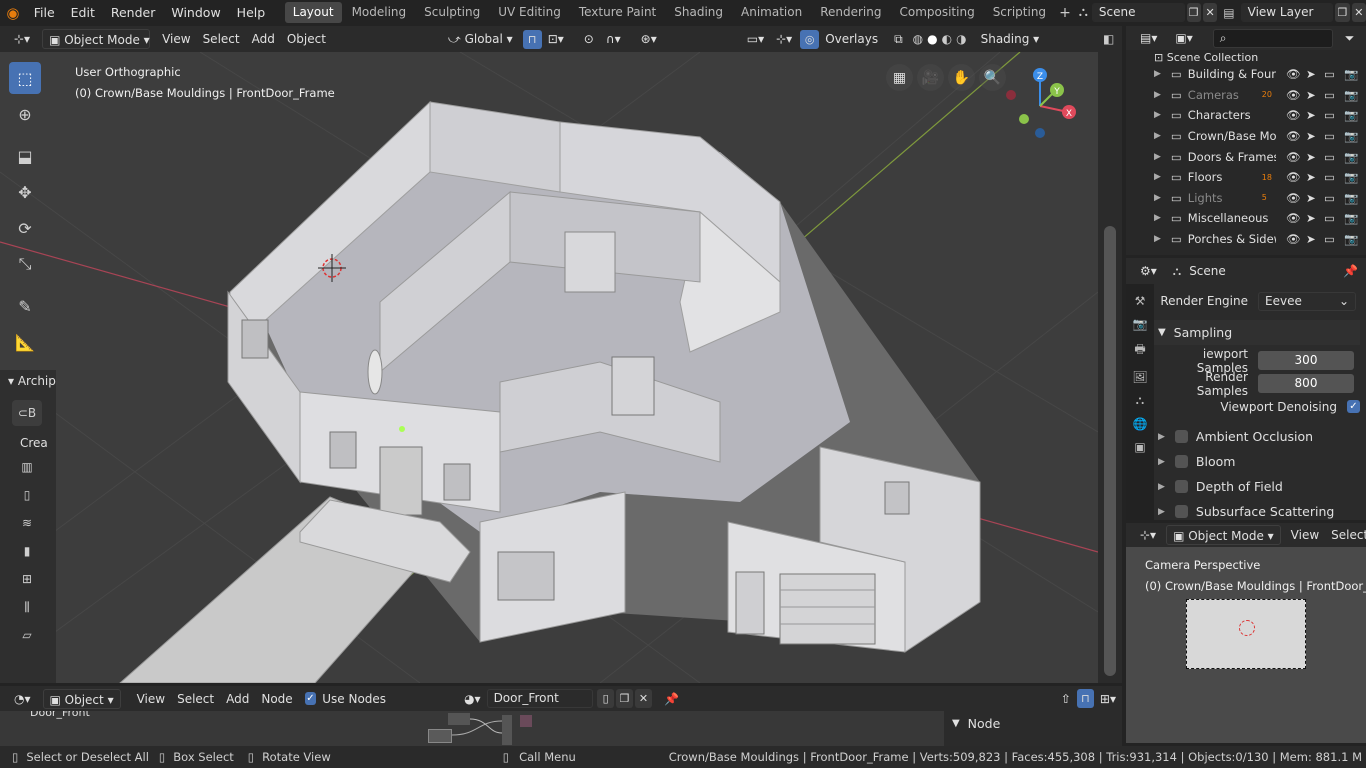 The width and height of the screenshot is (1366, 768). I want to click on falloff-icon: ∩▾, so click(613, 39).